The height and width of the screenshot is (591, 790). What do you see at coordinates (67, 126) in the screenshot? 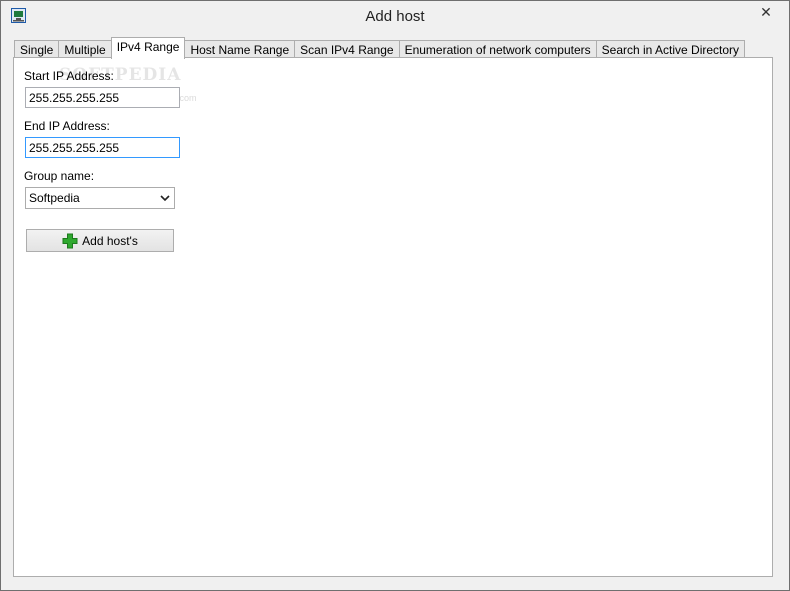
I see `end-ip-label: End IP Address:` at bounding box center [67, 126].